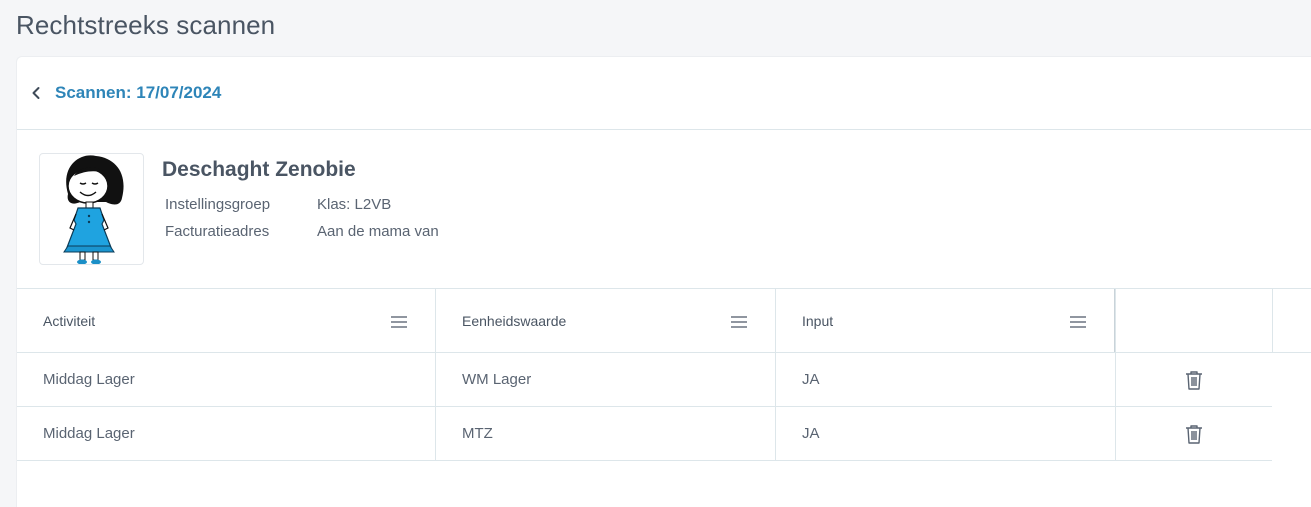 The width and height of the screenshot is (1311, 507). What do you see at coordinates (1291, 320) in the screenshot?
I see `column-header-extra` at bounding box center [1291, 320].